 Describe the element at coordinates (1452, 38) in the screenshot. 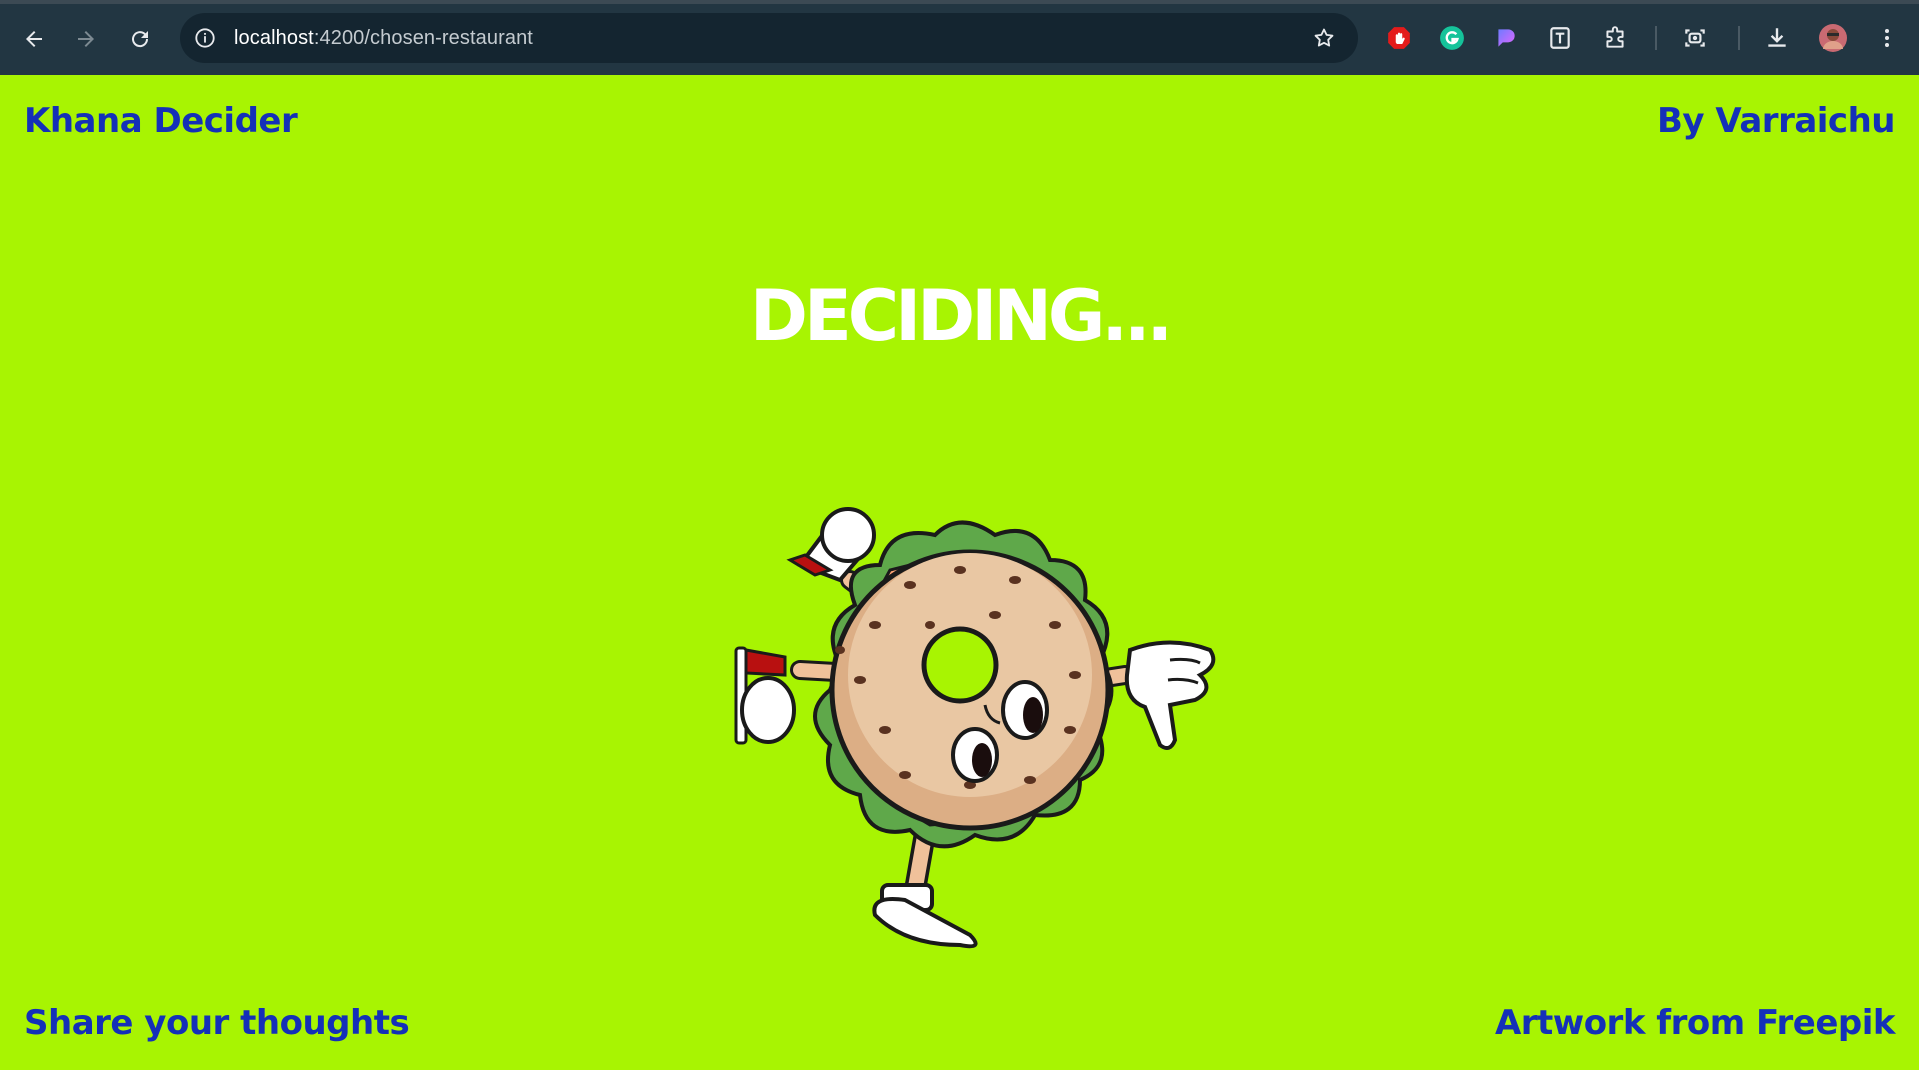

I see `grammarly-extension-icon` at that location.